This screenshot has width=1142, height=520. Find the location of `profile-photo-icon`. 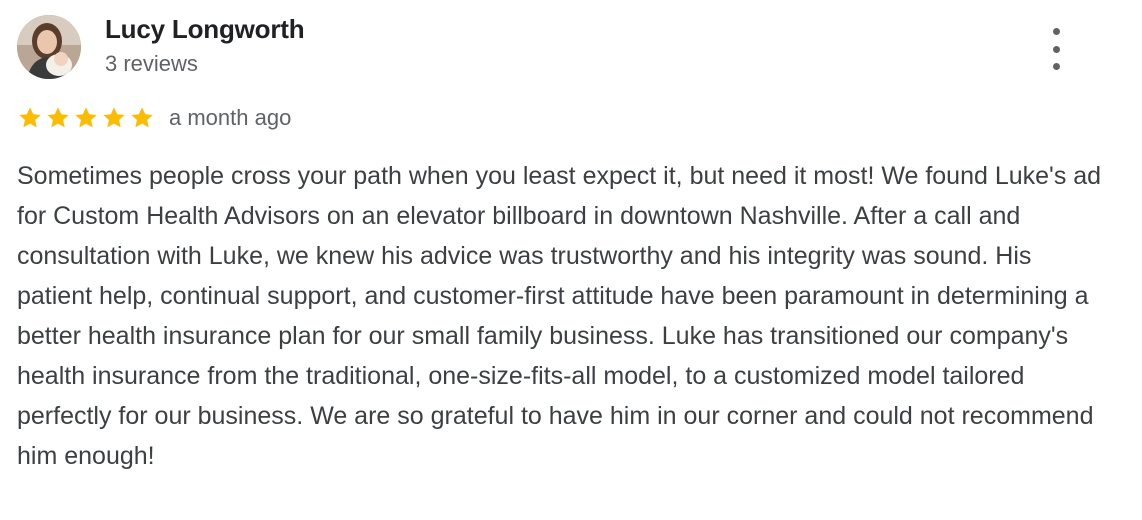

profile-photo-icon is located at coordinates (49, 47).